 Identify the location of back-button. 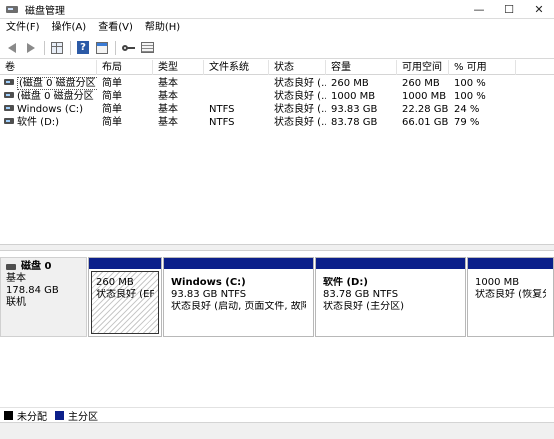
(12, 48).